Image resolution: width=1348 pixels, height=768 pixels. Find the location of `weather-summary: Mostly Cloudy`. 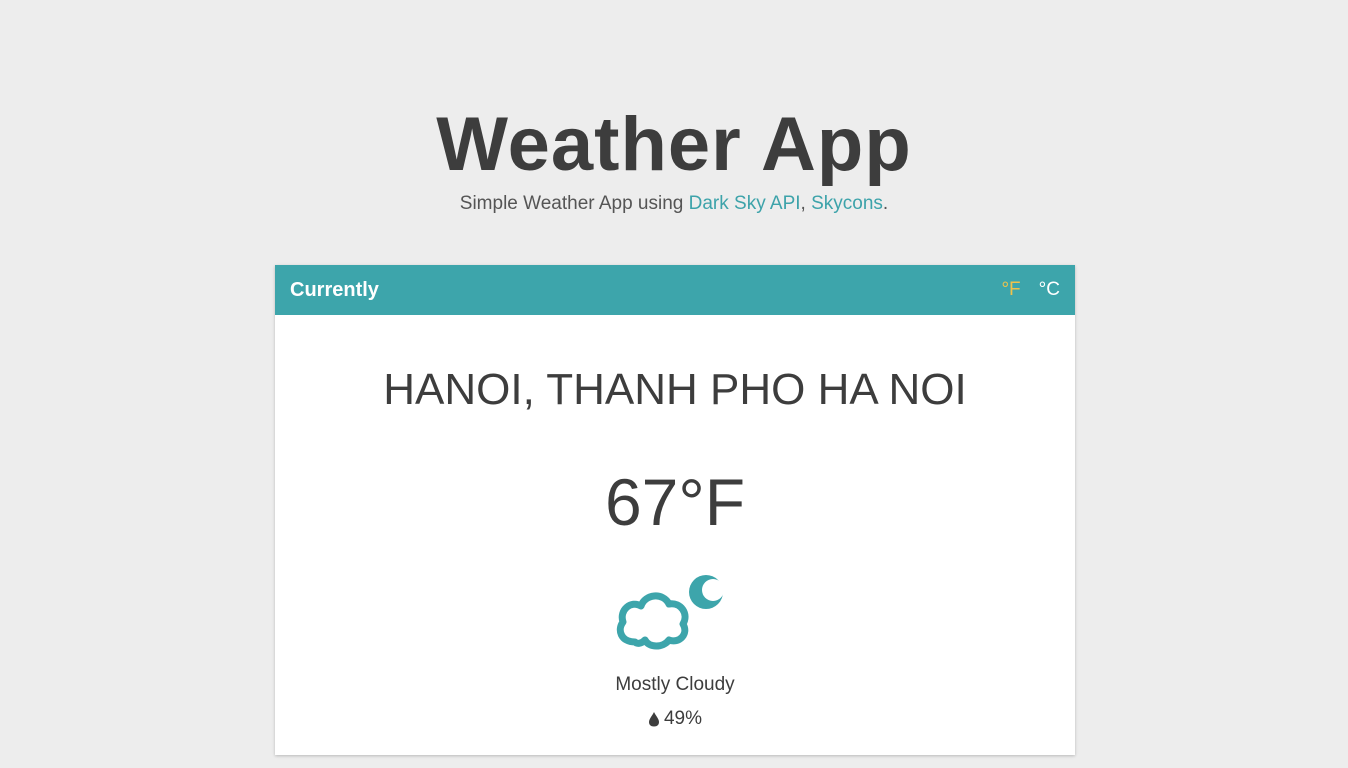

weather-summary: Mostly Cloudy is located at coordinates (675, 684).